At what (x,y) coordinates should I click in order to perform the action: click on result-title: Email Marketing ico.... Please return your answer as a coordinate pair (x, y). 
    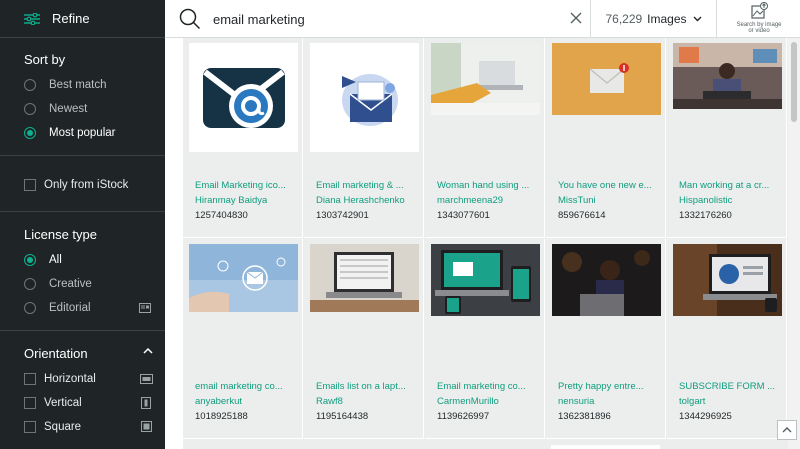
    Looking at the image, I should click on (247, 185).